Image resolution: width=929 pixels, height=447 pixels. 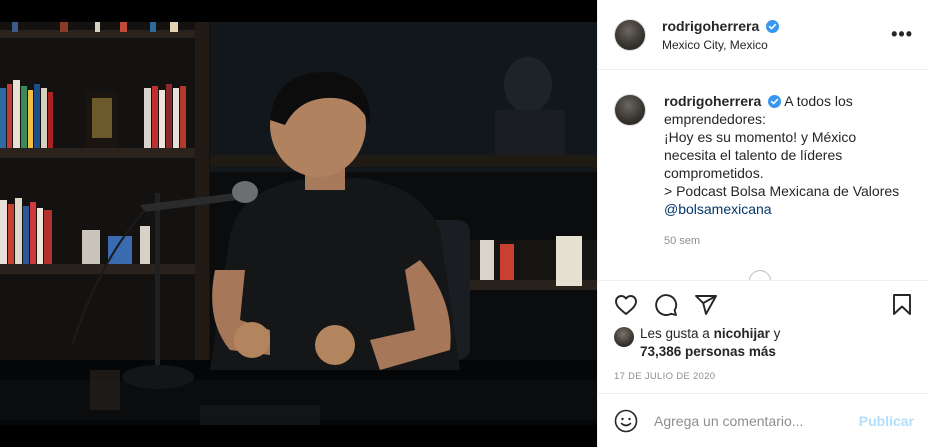 What do you see at coordinates (712, 101) in the screenshot?
I see `caption-username: rodrigoherrera` at bounding box center [712, 101].